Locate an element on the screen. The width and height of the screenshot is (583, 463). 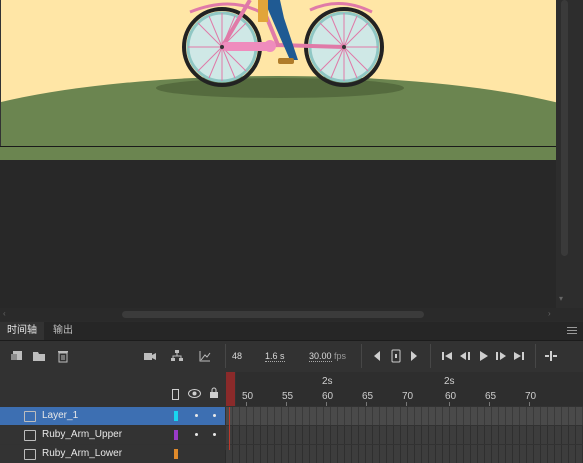
timeline-header: 2s 2s 50 55 60 65 70 60 65 70 is located at coordinates (291, 389).